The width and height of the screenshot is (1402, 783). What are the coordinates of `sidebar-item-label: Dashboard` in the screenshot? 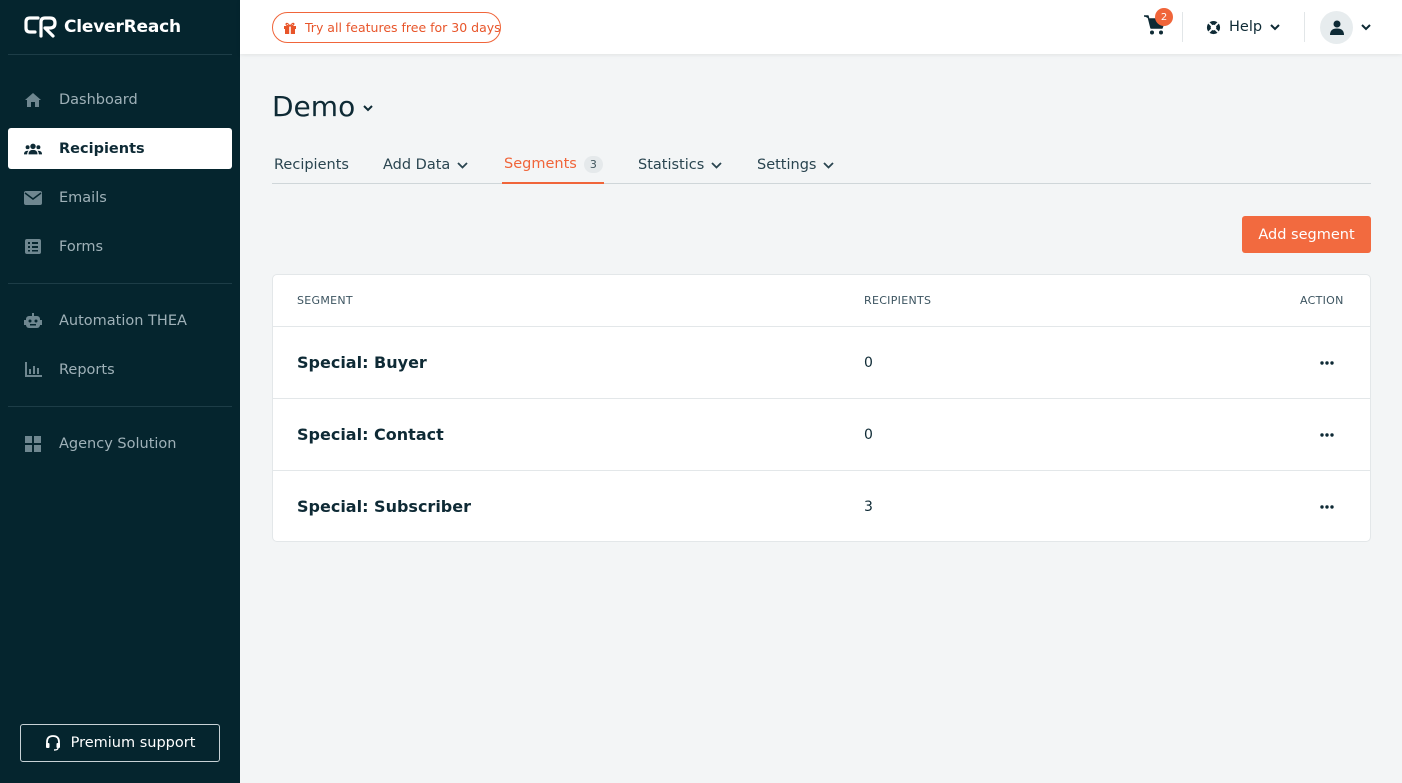 It's located at (98, 99).